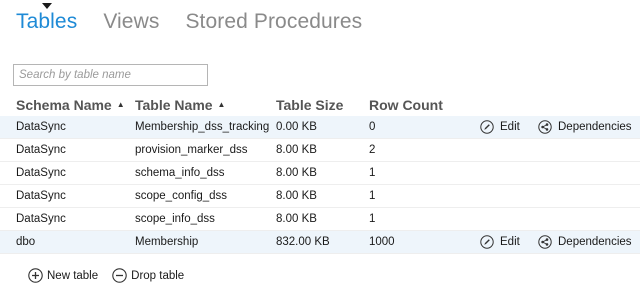 Image resolution: width=640 pixels, height=291 pixels. I want to click on tab-views: Views, so click(131, 22).